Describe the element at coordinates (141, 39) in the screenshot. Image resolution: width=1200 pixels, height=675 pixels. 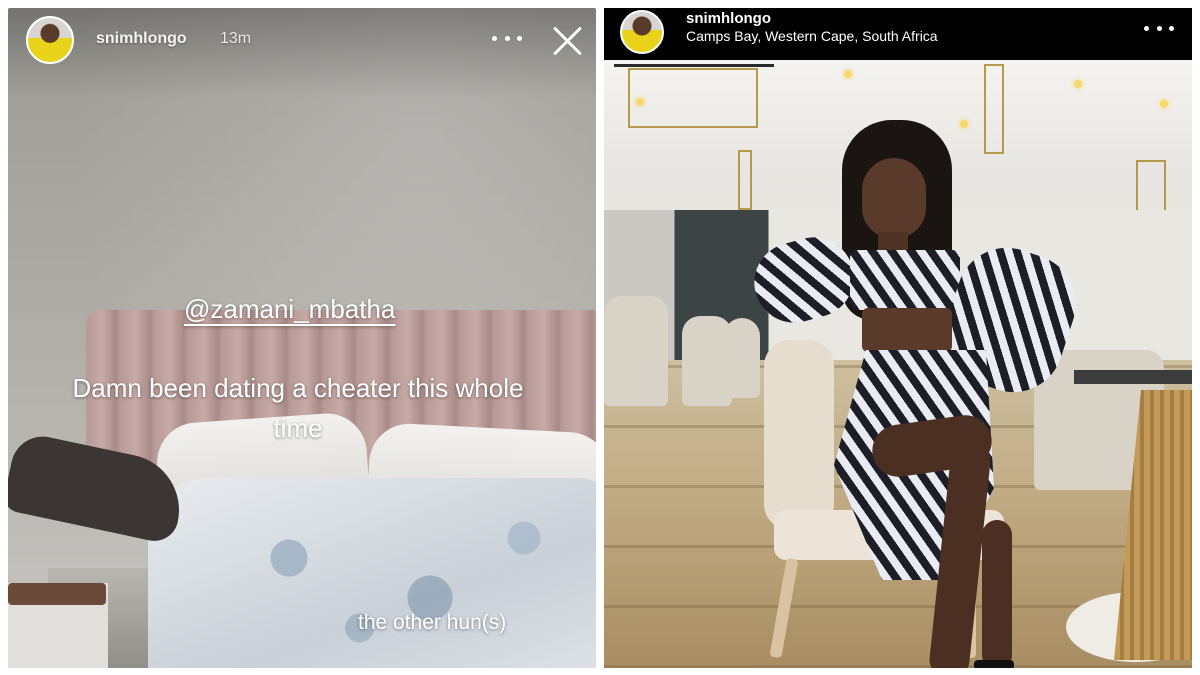
I see `story-username: snimhlongo` at that location.